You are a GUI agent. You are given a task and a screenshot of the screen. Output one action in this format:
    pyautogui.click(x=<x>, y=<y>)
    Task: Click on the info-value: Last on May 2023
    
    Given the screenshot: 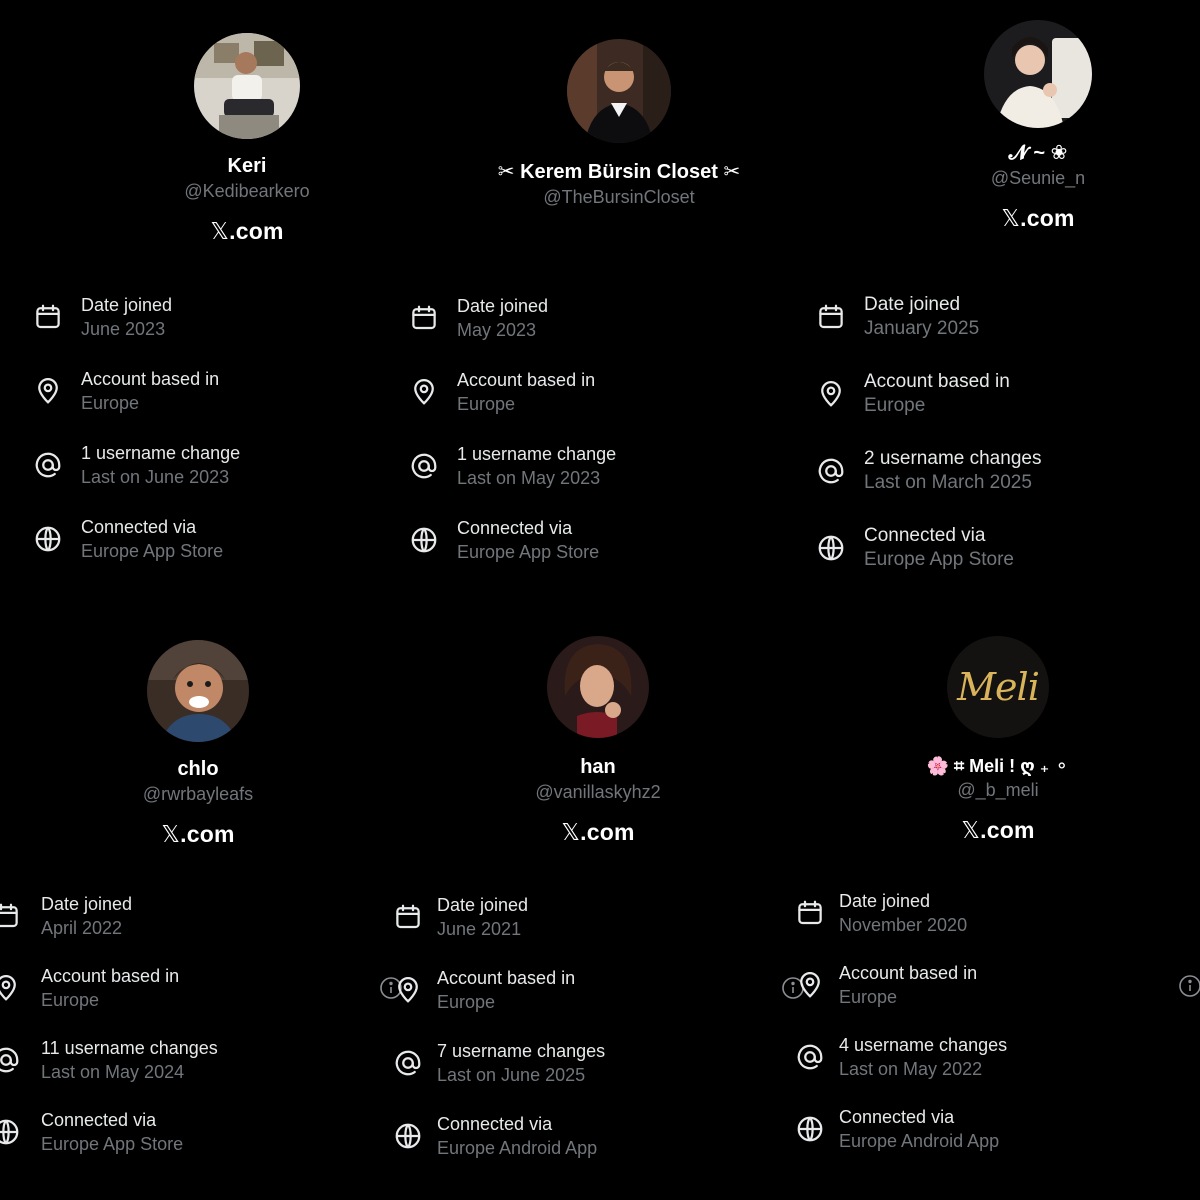 What is the action you would take?
    pyautogui.click(x=529, y=478)
    